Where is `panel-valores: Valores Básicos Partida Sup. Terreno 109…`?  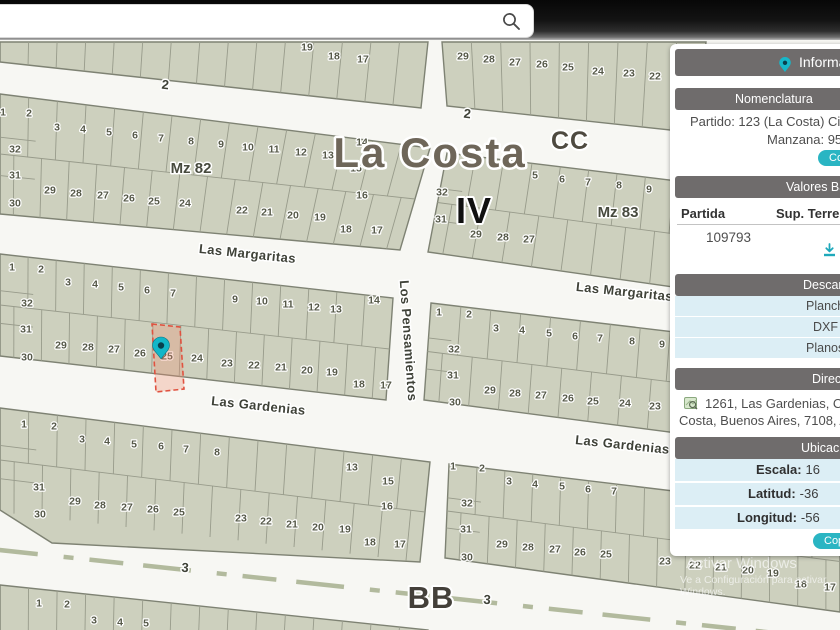
panel-valores: Valores Básicos Partida Sup. Terreno 109… is located at coordinates (757, 222).